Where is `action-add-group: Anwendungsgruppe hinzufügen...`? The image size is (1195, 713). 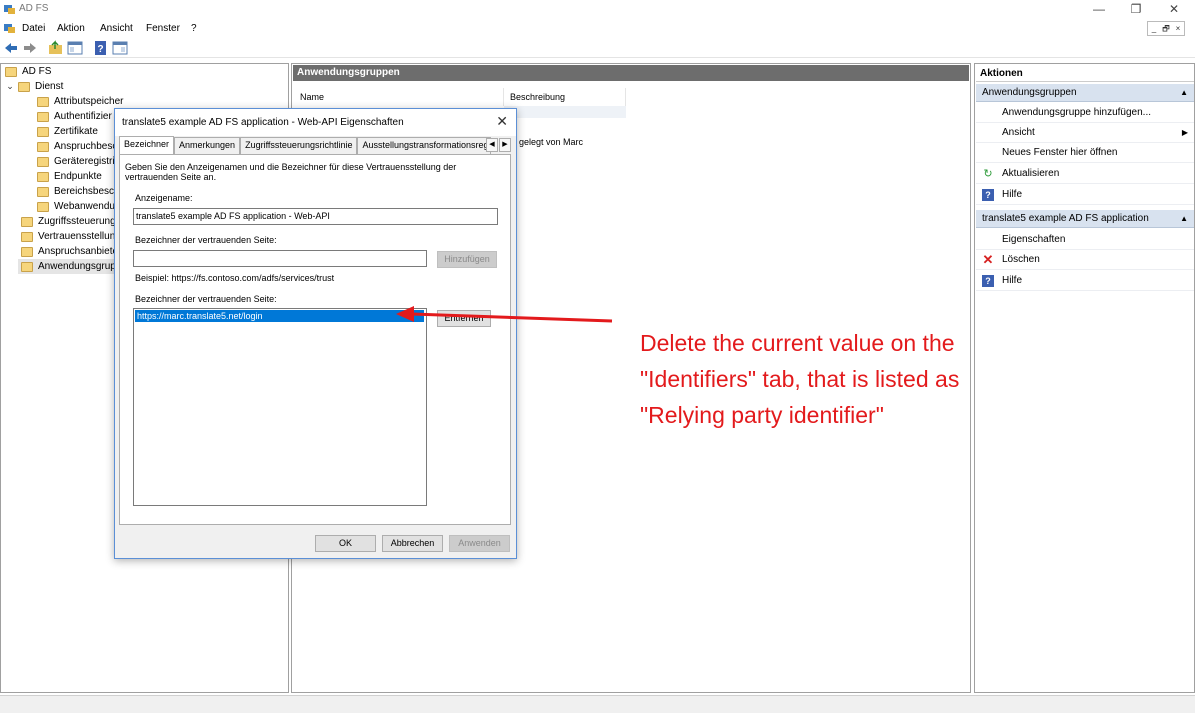 action-add-group: Anwendungsgruppe hinzufügen... is located at coordinates (1085, 113).